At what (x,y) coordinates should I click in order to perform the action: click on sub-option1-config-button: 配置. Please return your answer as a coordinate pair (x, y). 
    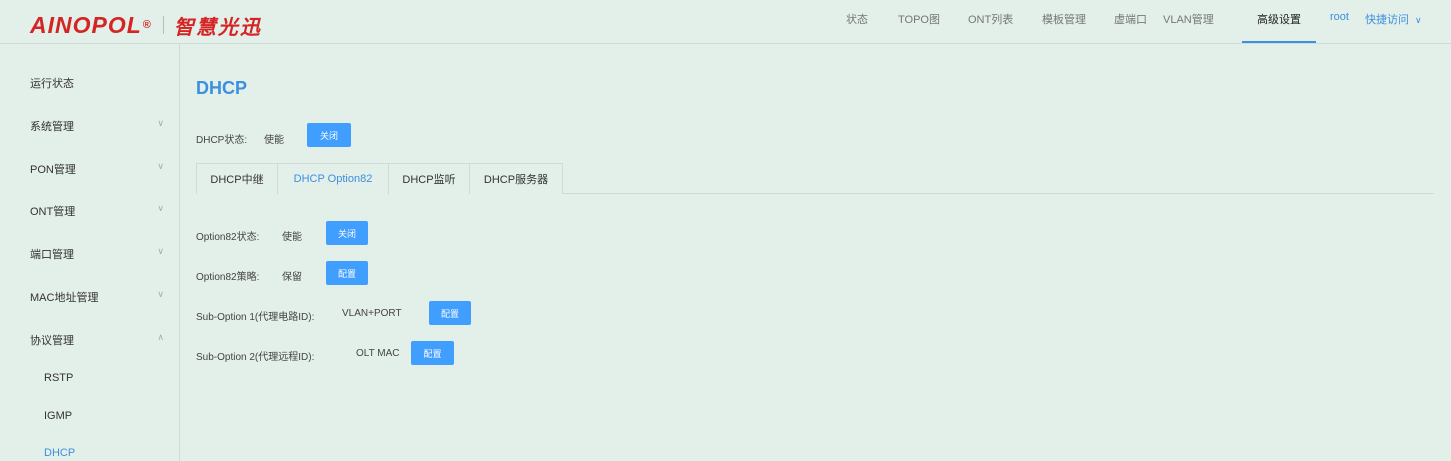
    Looking at the image, I should click on (450, 313).